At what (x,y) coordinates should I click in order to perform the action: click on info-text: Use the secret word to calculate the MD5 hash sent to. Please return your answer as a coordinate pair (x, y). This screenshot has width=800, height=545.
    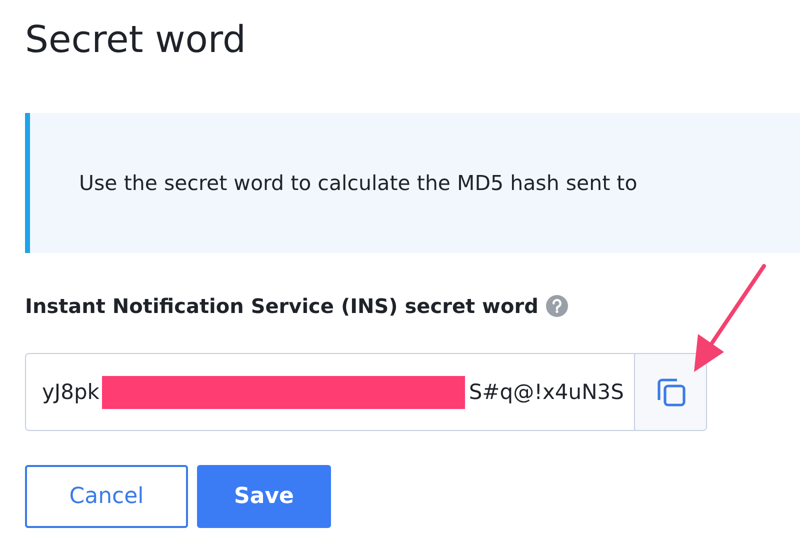
    Looking at the image, I should click on (358, 183).